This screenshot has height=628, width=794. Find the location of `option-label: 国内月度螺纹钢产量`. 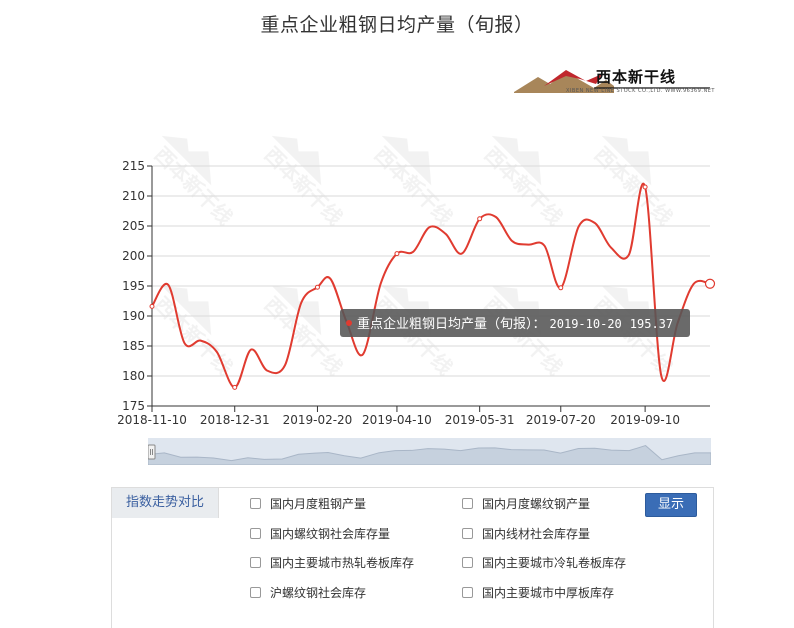

option-label: 国内月度螺纹钢产量 is located at coordinates (536, 504).